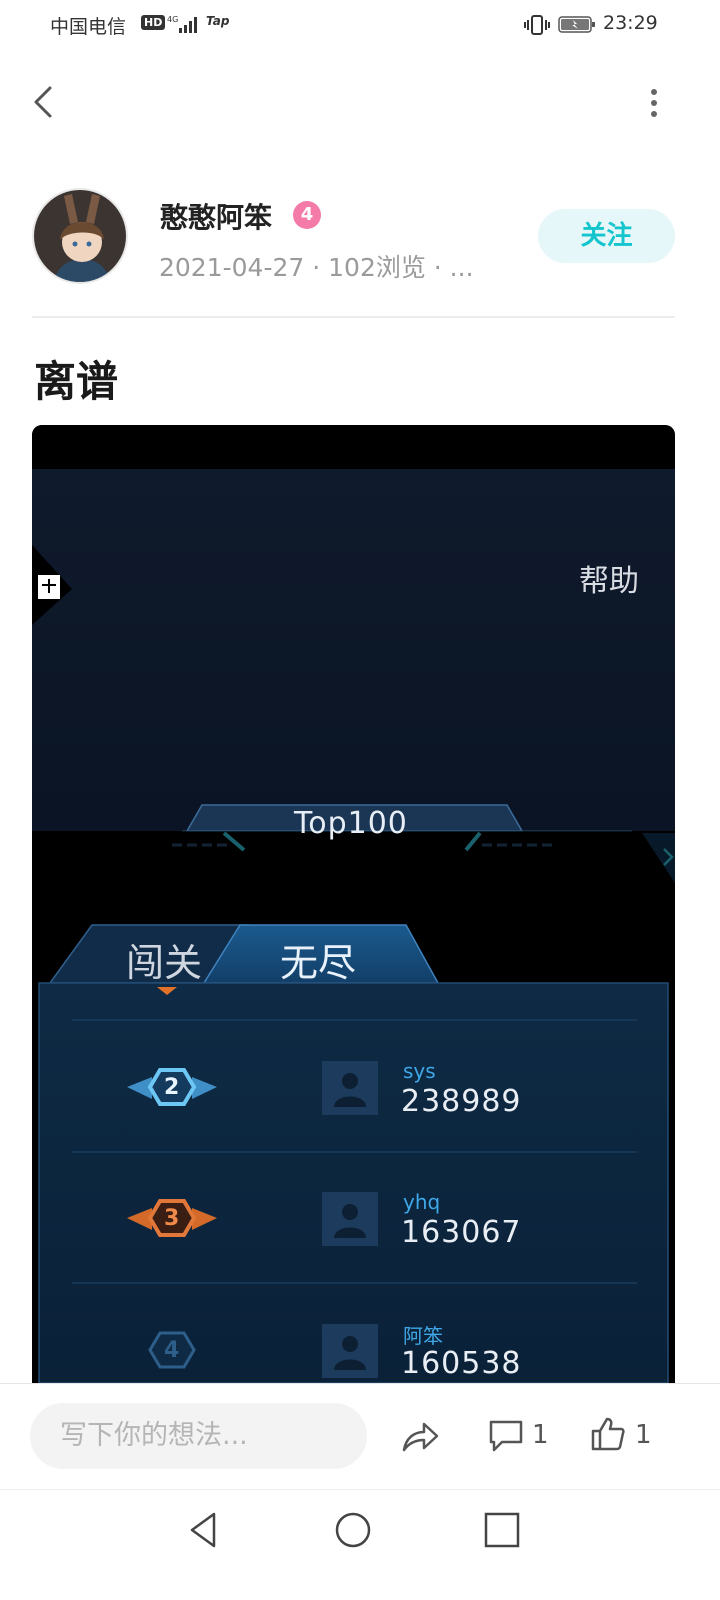  I want to click on rank-number: 2, so click(172, 1087).